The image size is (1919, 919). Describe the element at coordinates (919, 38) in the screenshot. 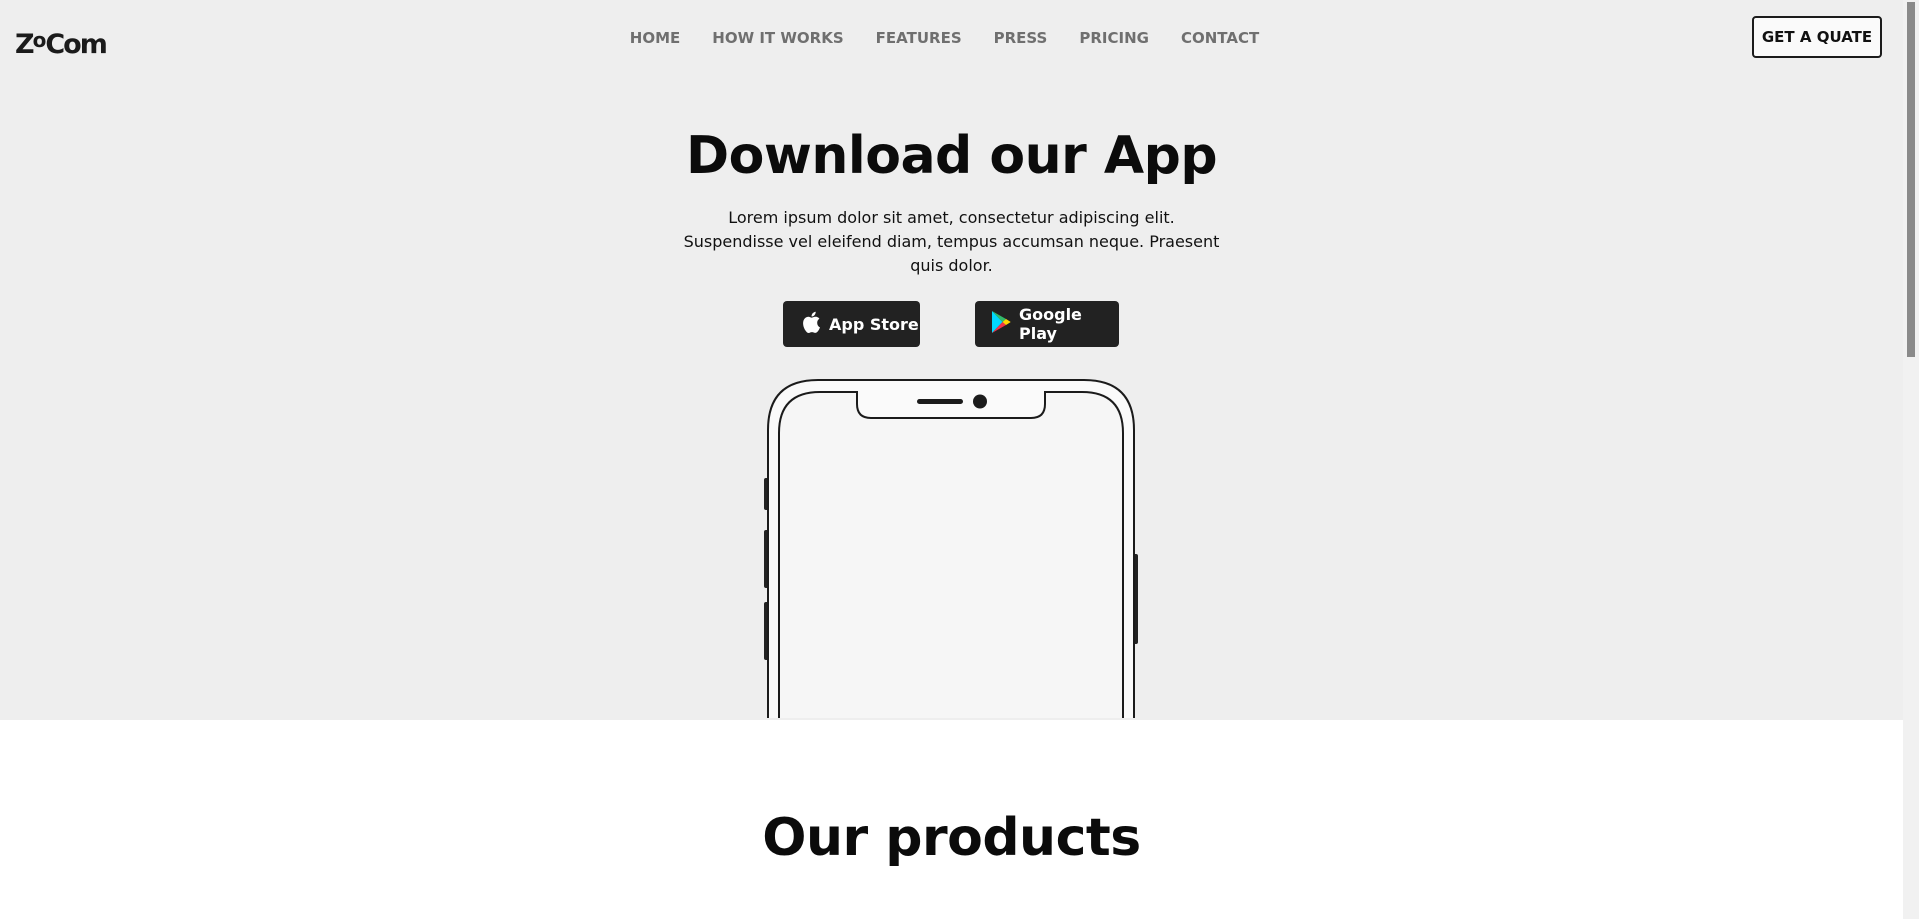

I see `nav-item-features: FEATURES` at that location.